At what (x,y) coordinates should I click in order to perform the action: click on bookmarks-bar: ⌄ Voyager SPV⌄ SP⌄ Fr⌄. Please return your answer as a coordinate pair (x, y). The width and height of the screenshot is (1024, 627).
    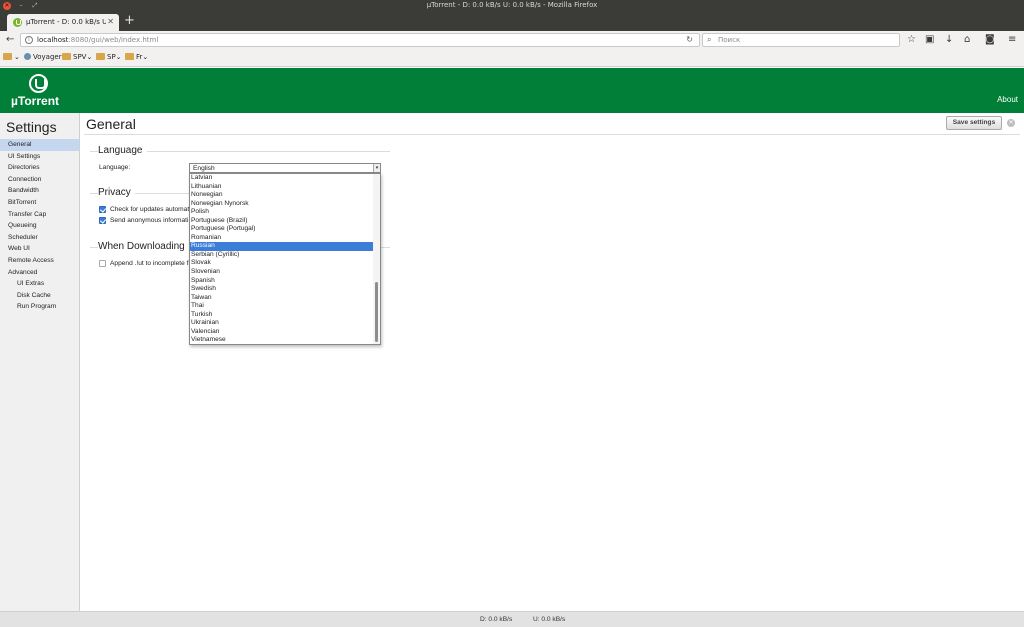
    Looking at the image, I should click on (512, 58).